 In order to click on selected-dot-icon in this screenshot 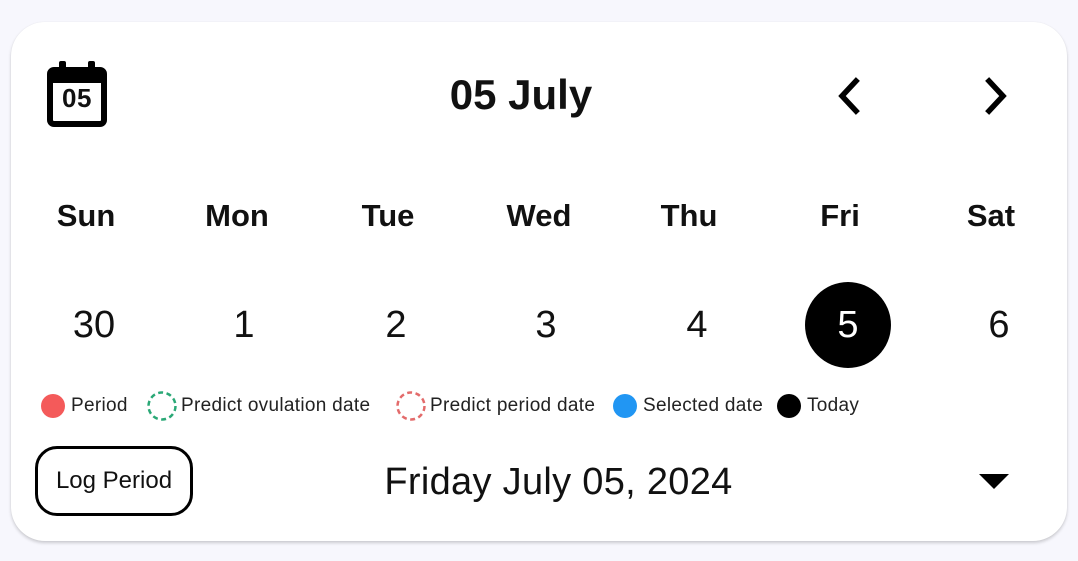, I will do `click(625, 406)`.